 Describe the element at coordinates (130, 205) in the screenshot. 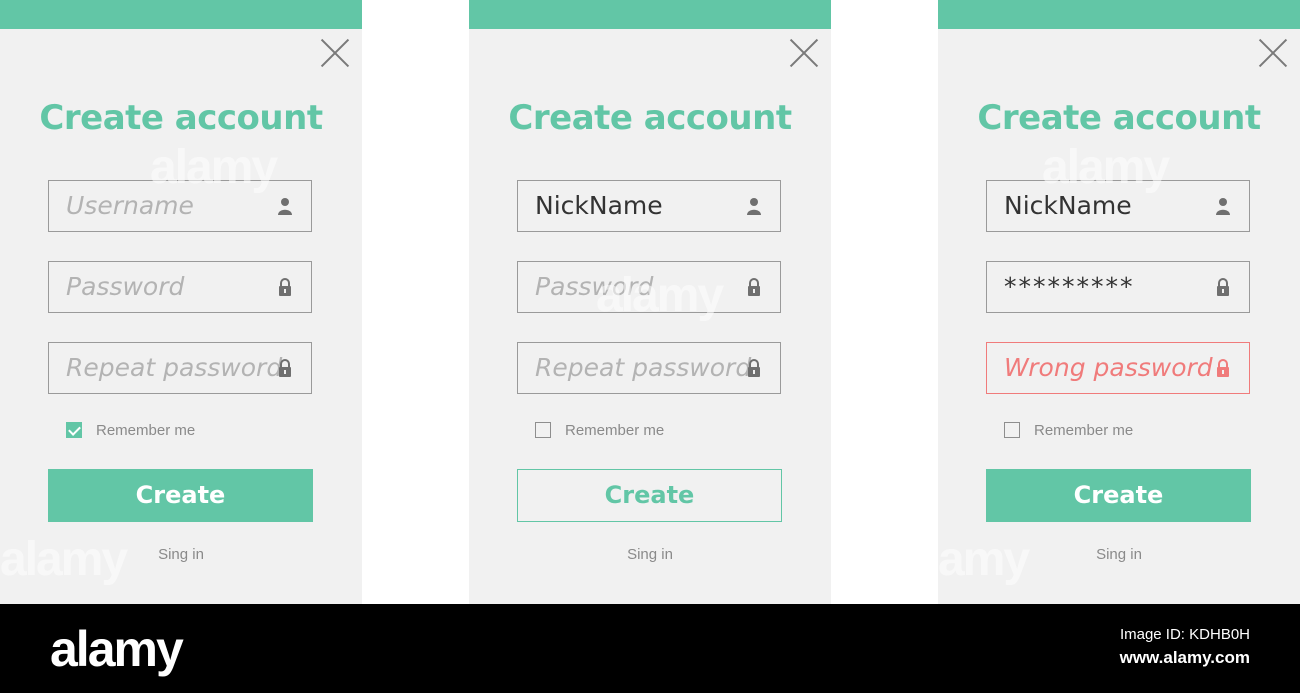

I see `username-placeholder: Username` at that location.